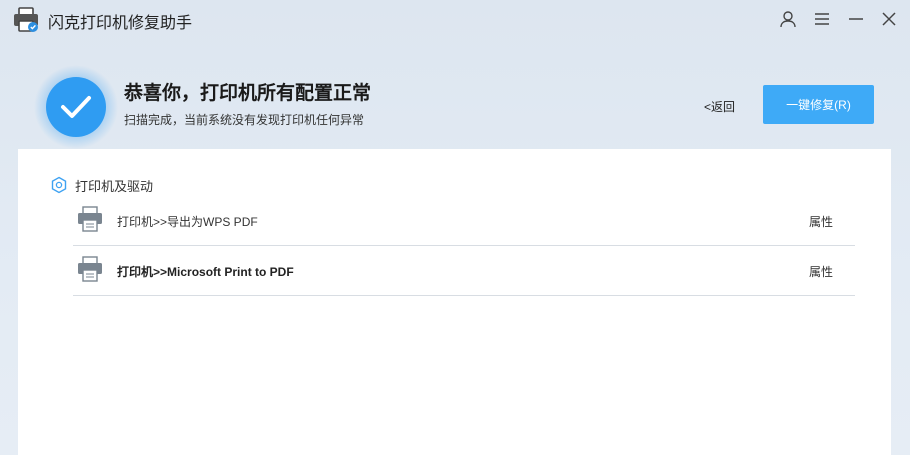 Image resolution: width=910 pixels, height=455 pixels. I want to click on section-title: 打印机及驱动, so click(114, 186).